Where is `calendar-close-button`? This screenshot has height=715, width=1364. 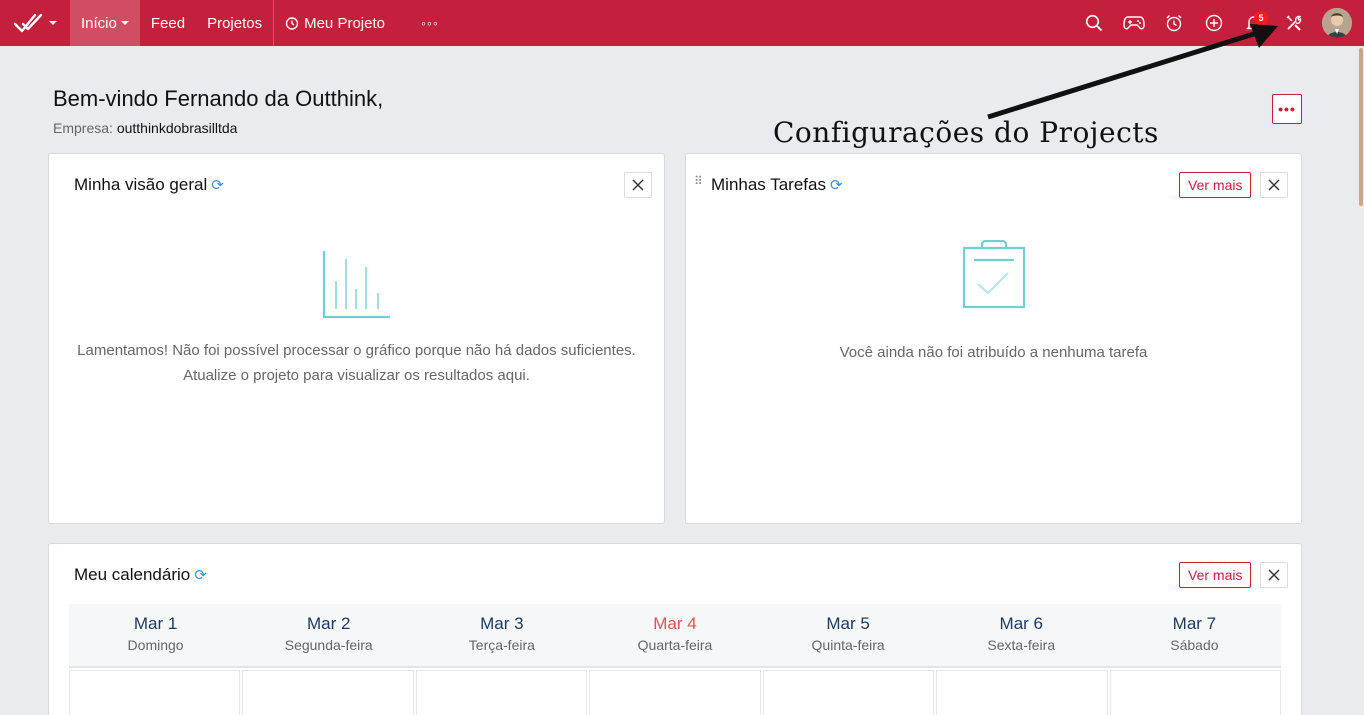
calendar-close-button is located at coordinates (1274, 575).